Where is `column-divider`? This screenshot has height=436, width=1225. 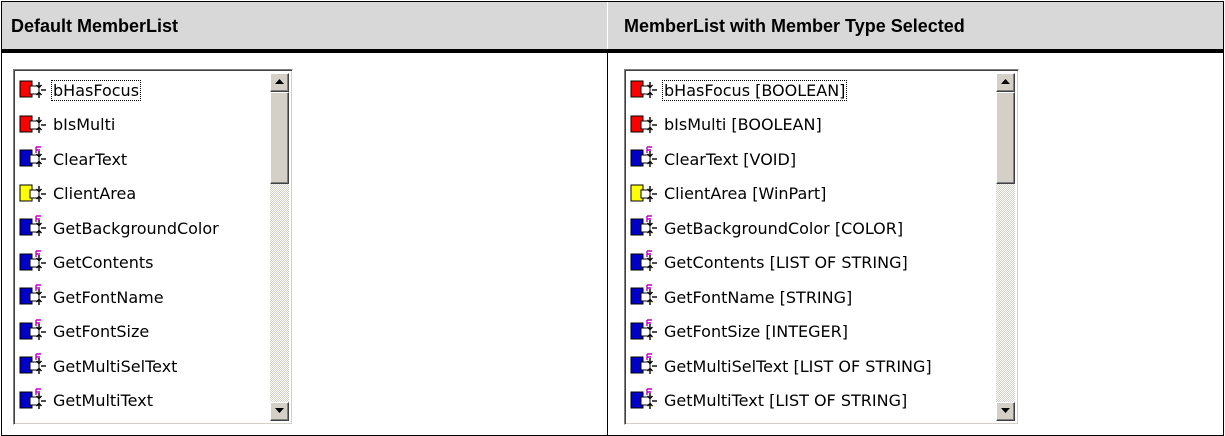 column-divider is located at coordinates (607, 244).